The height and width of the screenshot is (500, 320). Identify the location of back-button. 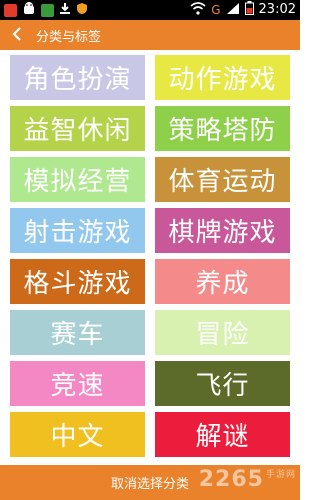
(17, 35).